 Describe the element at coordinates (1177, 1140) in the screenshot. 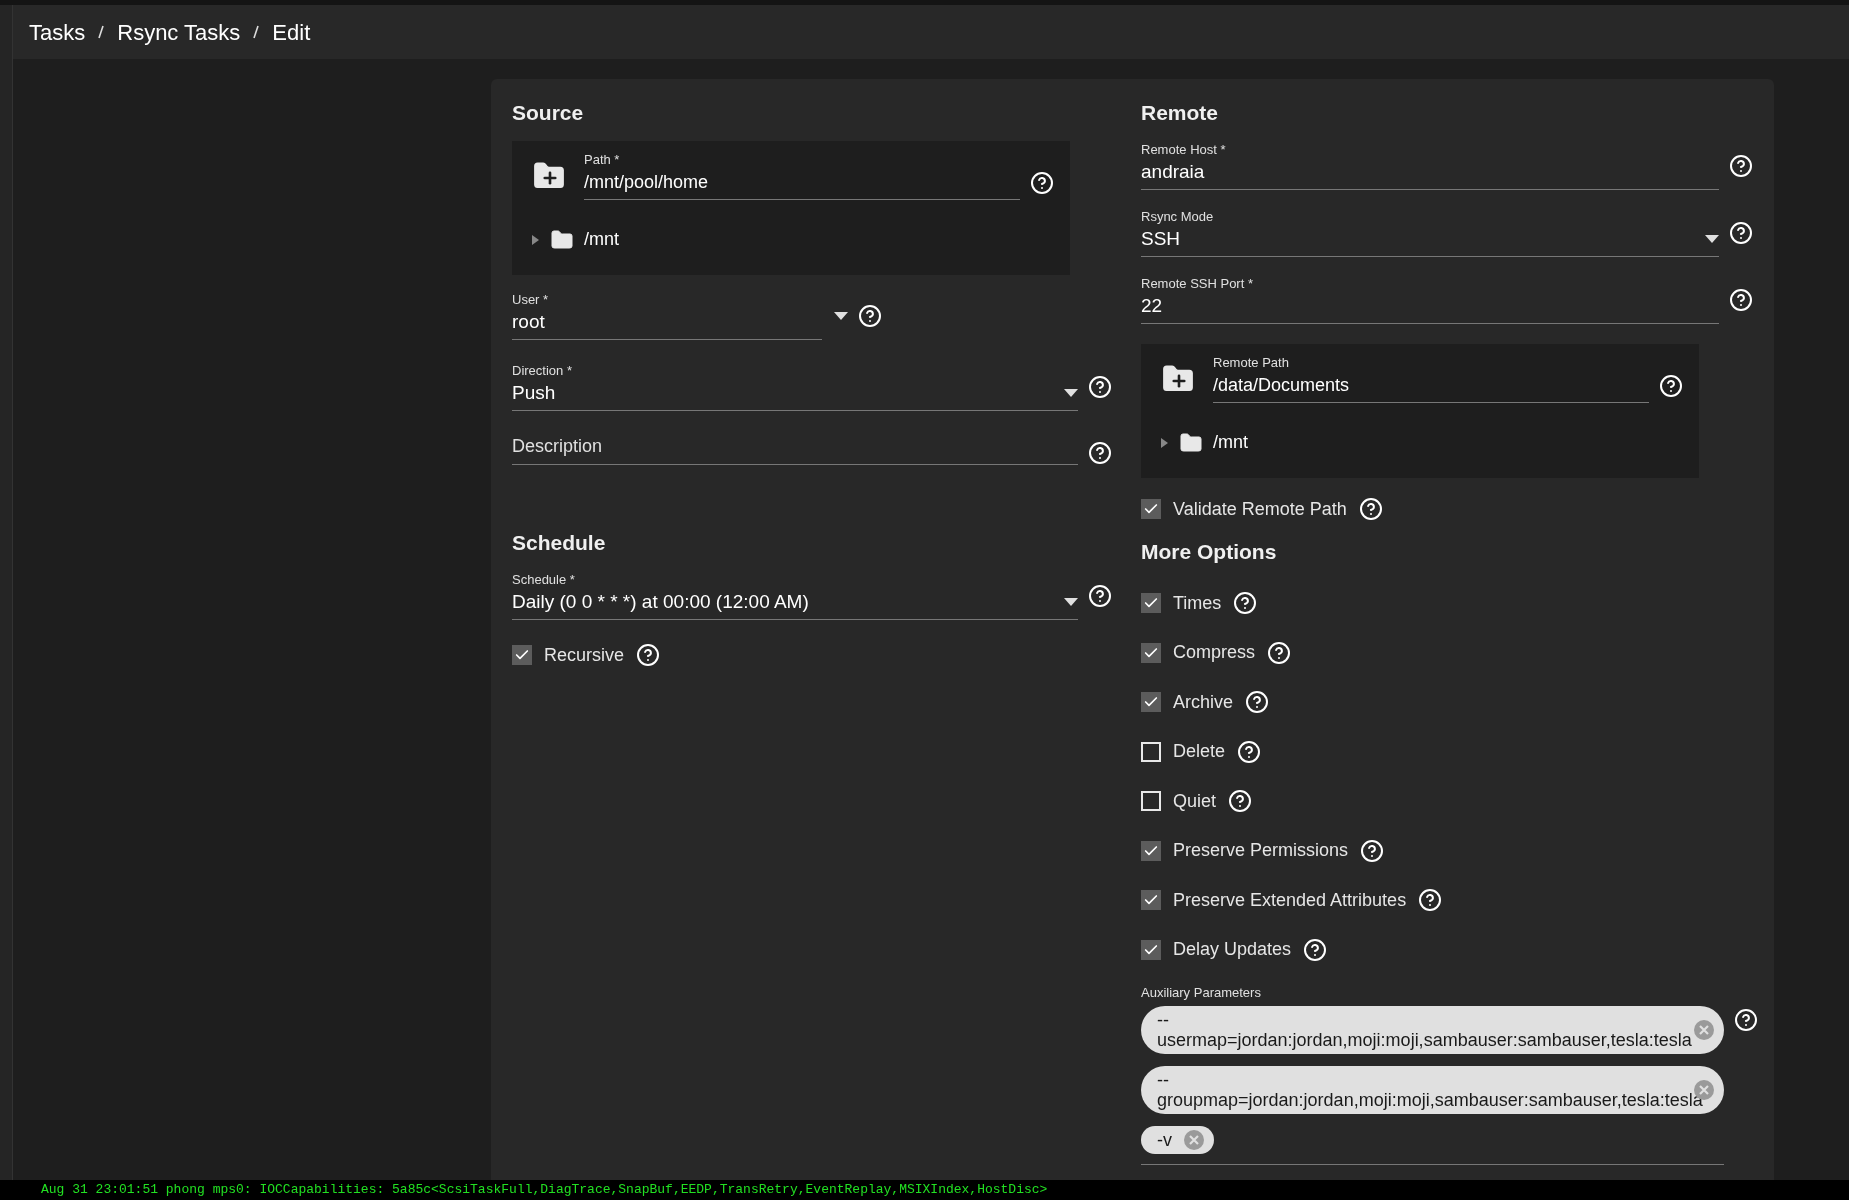

I see `chip: -v` at that location.